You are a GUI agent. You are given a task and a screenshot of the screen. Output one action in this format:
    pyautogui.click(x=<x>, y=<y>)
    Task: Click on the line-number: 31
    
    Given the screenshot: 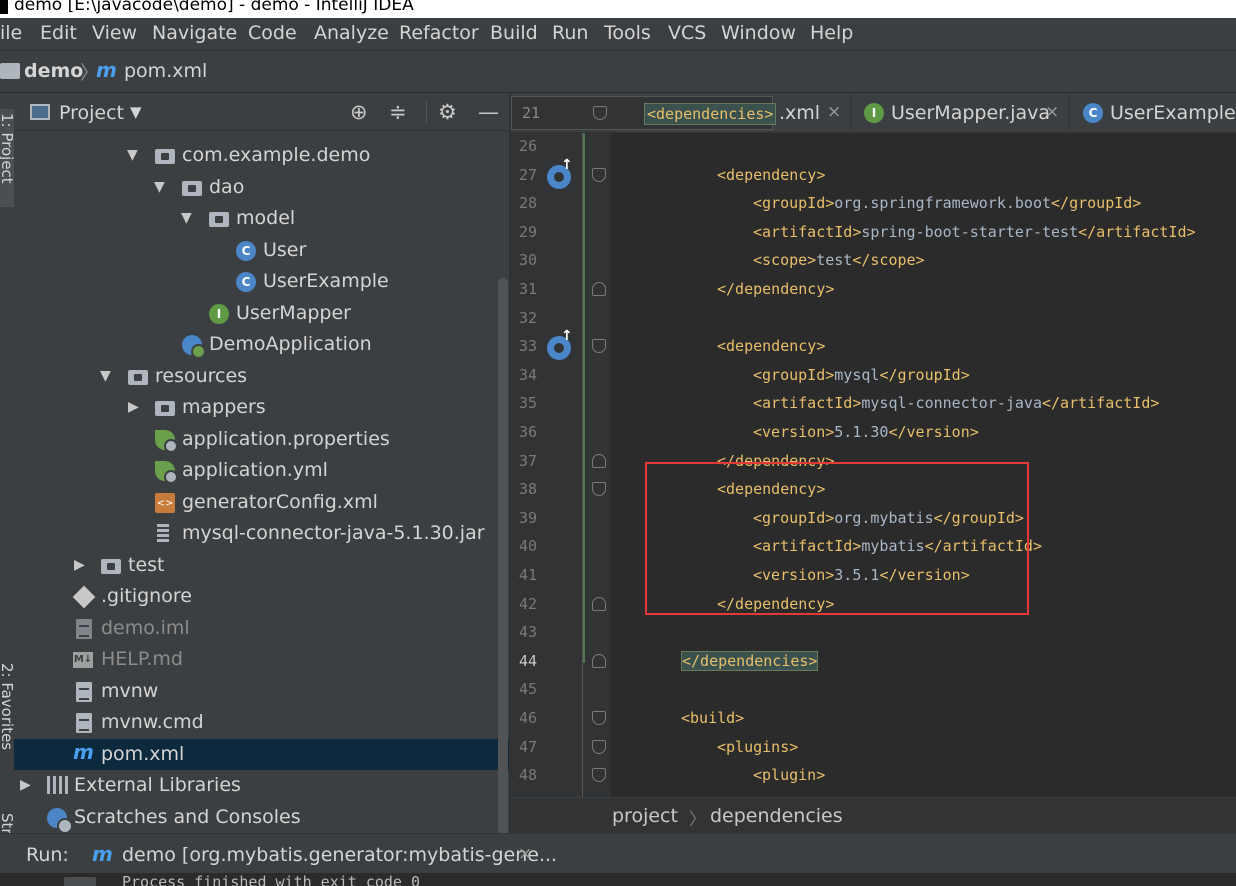 What is the action you would take?
    pyautogui.click(x=528, y=289)
    